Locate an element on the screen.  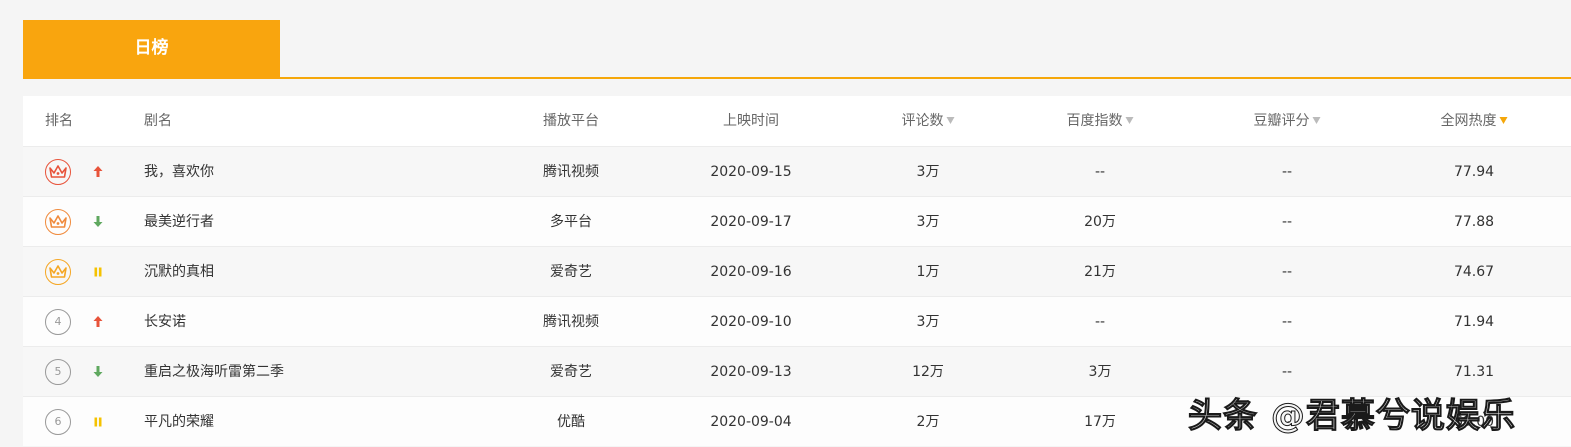
column-header-release-date: 上映时间 is located at coordinates (751, 121).